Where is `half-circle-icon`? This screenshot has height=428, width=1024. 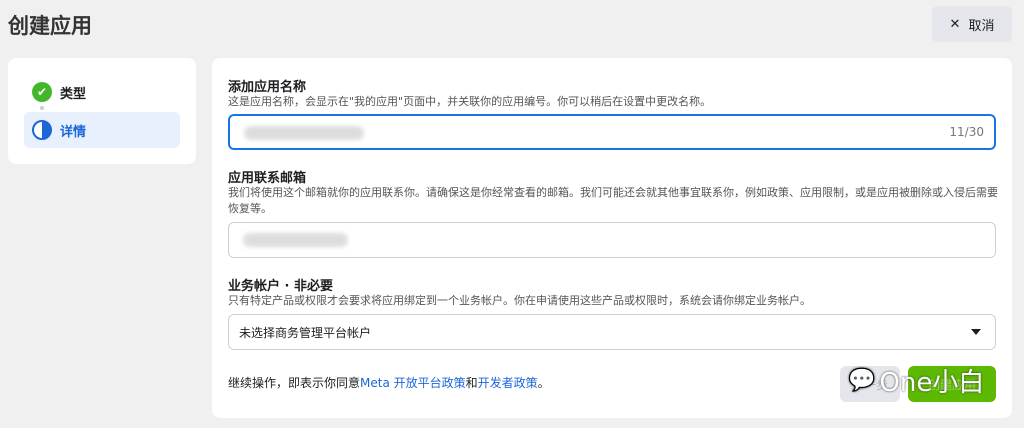 half-circle-icon is located at coordinates (42, 130).